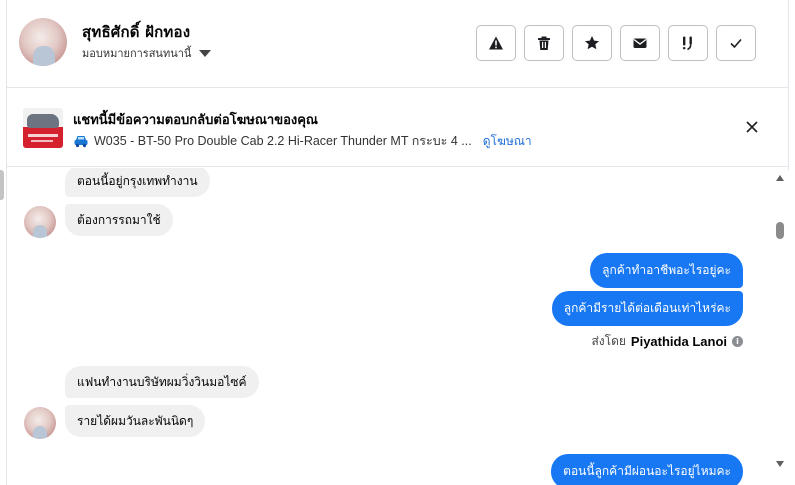 Image resolution: width=795 pixels, height=485 pixels. I want to click on envelope-icon, so click(640, 43).